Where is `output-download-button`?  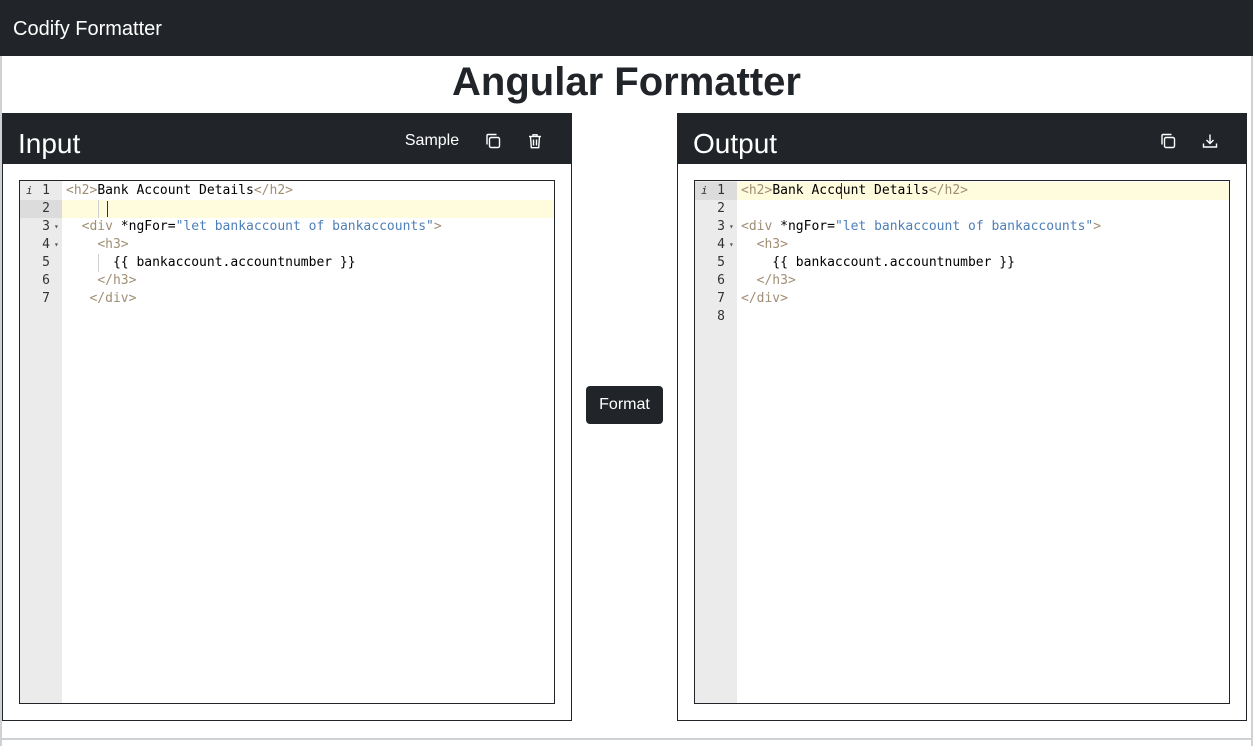 output-download-button is located at coordinates (1210, 141).